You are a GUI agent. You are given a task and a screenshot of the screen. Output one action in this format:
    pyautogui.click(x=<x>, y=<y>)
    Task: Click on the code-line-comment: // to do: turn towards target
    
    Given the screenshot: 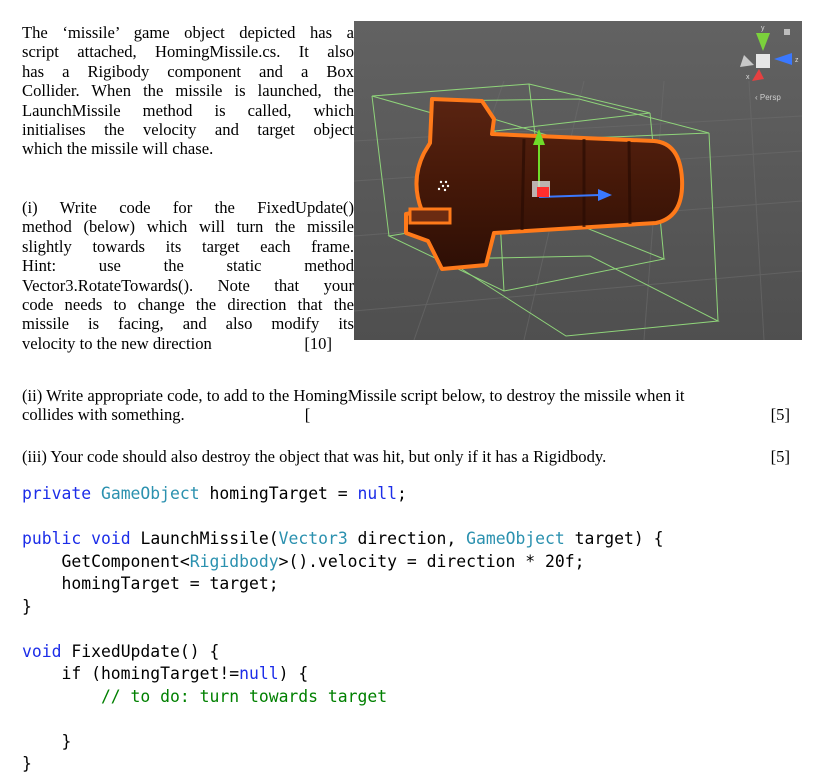 What is the action you would take?
    pyautogui.click(x=205, y=696)
    